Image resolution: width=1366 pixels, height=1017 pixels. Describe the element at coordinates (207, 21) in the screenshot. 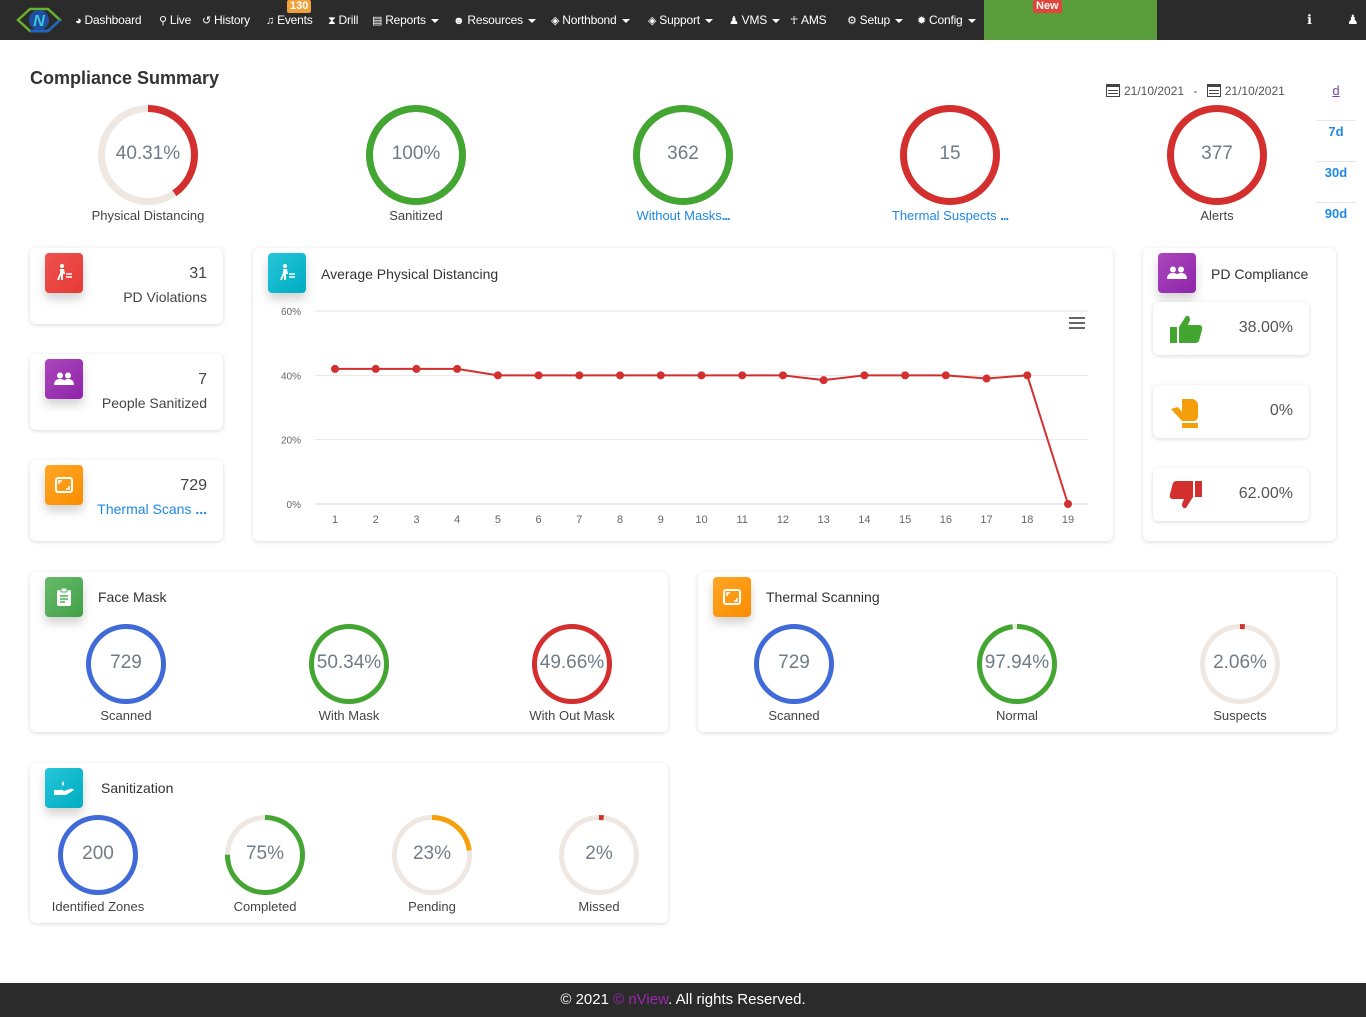

I see `history-icon: ↺` at that location.